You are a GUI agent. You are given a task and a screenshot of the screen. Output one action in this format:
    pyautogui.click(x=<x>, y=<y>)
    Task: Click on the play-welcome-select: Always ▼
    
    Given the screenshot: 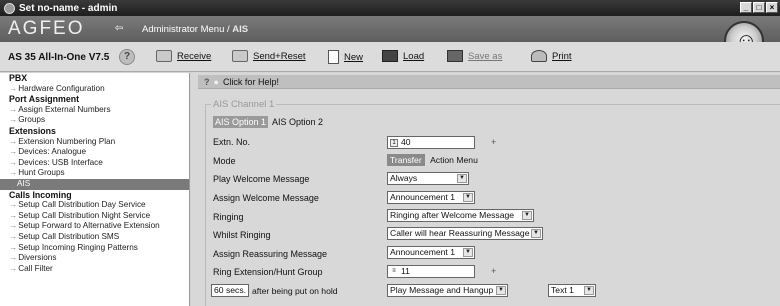 What is the action you would take?
    pyautogui.click(x=428, y=178)
    